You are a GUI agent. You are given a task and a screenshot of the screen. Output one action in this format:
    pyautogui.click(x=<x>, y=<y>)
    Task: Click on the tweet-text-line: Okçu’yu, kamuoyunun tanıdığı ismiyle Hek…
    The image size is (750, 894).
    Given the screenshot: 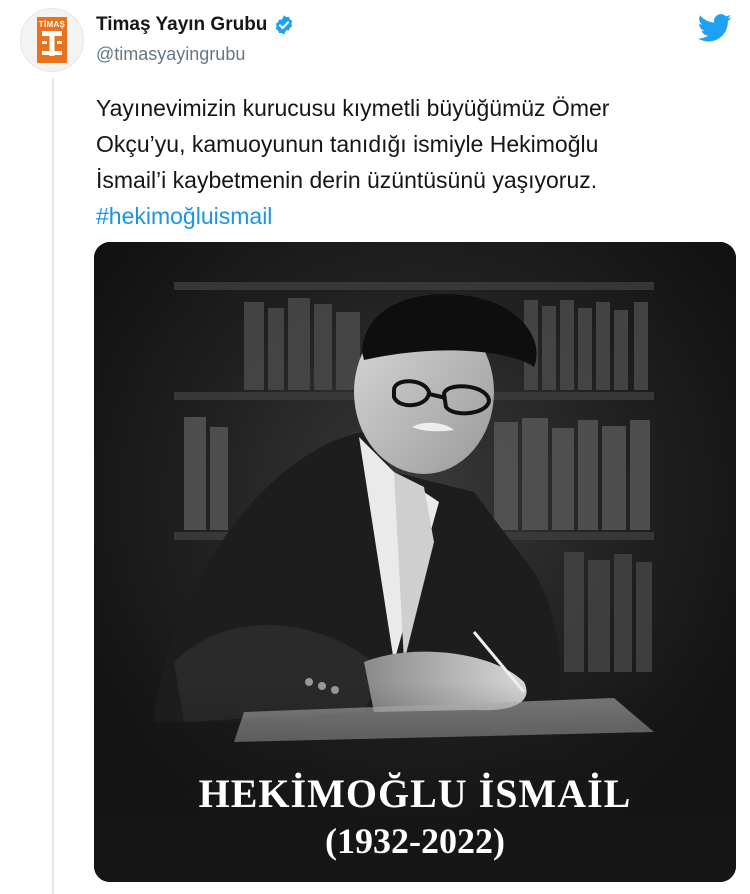 What is the action you would take?
    pyautogui.click(x=347, y=144)
    